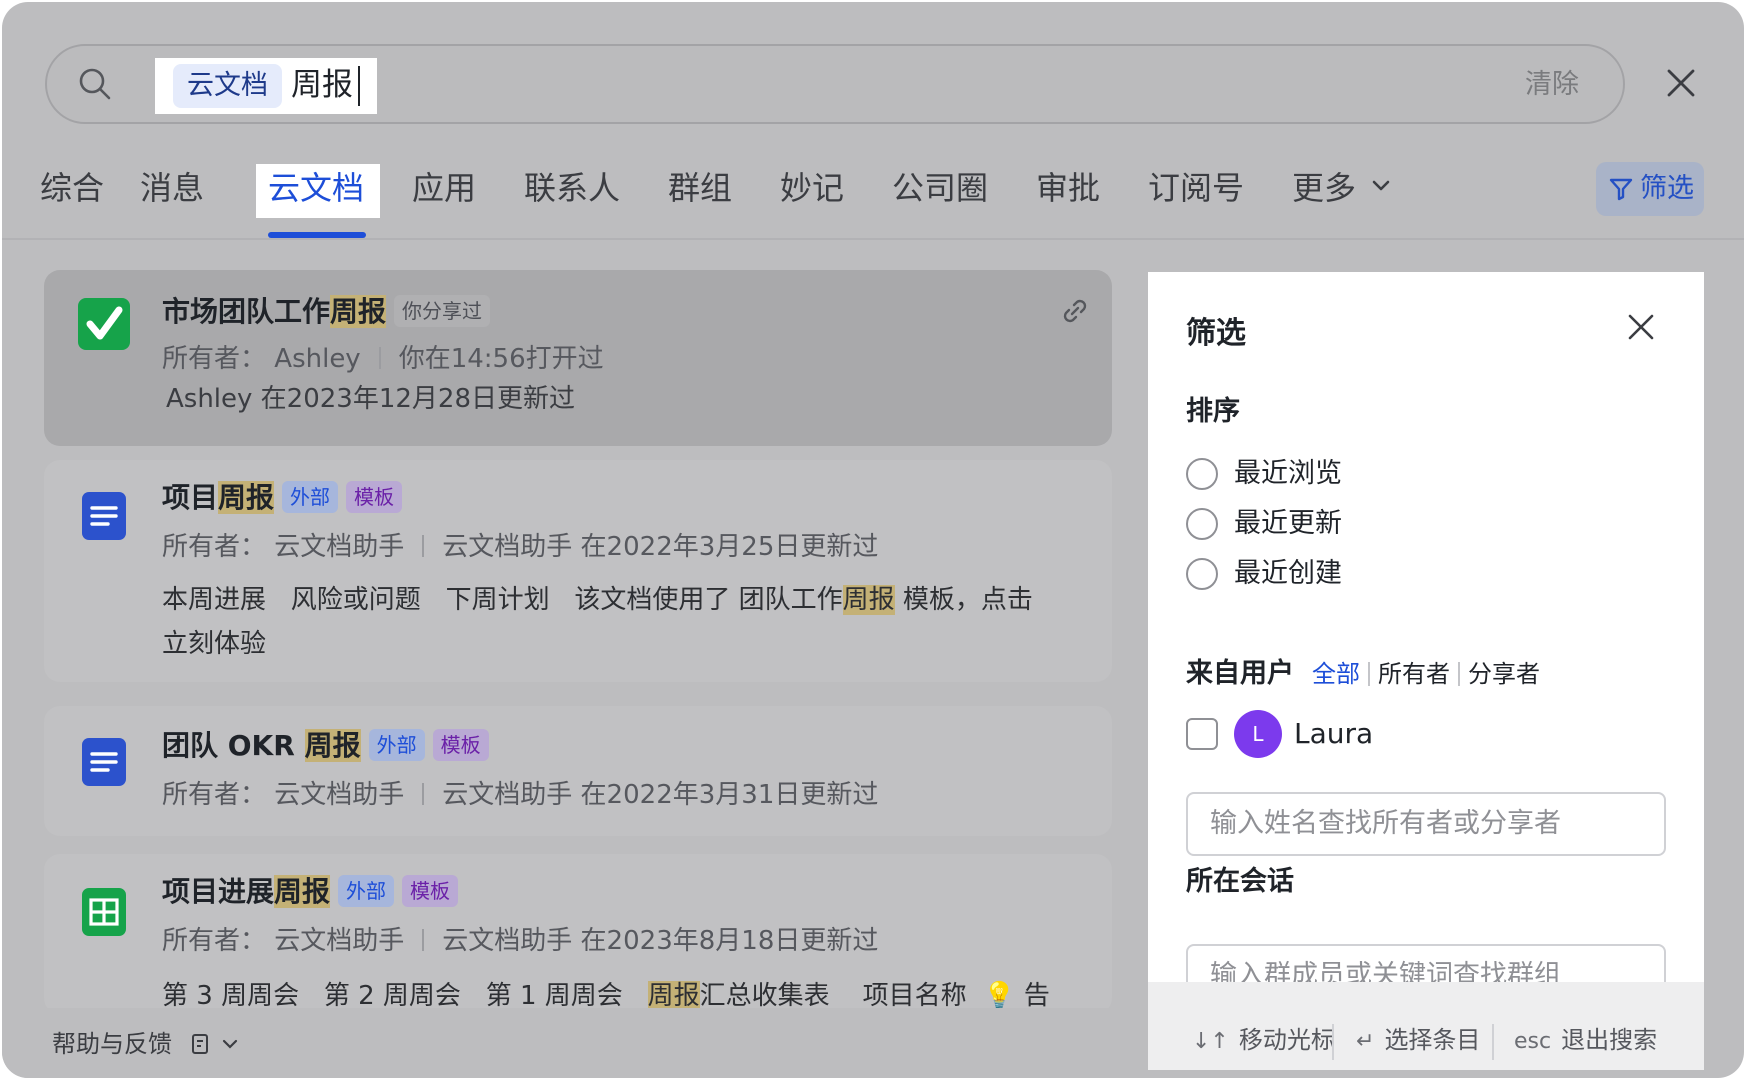 The height and width of the screenshot is (1080, 1746). Describe the element at coordinates (104, 324) in the screenshot. I see `checklist-doc-icon` at that location.